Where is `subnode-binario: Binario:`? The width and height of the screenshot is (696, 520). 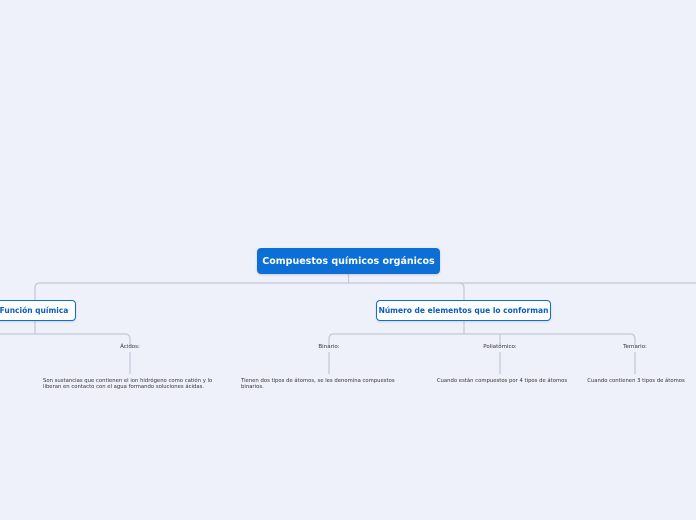
subnode-binario: Binario: is located at coordinates (328, 347).